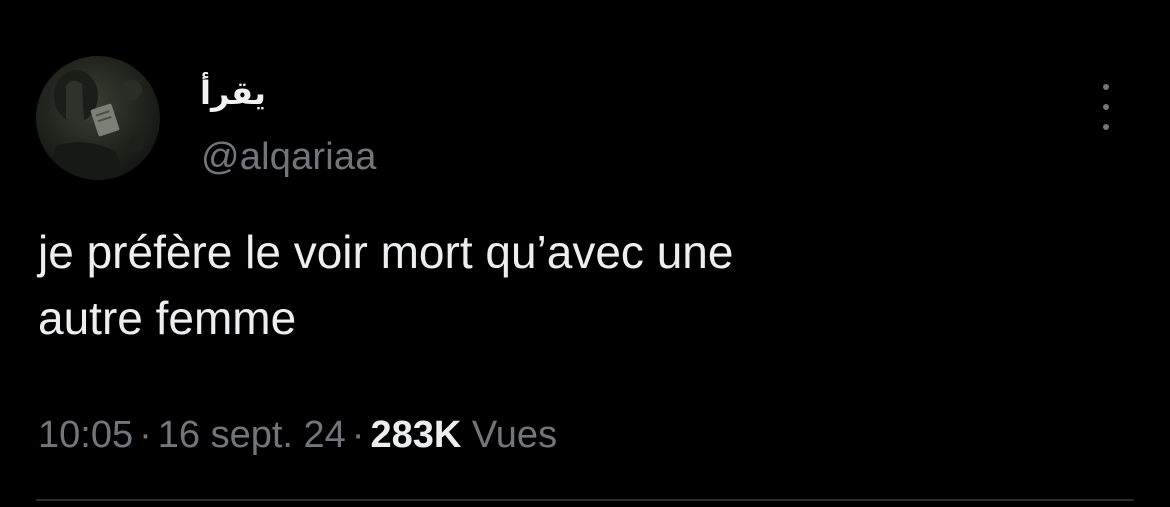 Image resolution: width=1170 pixels, height=507 pixels. What do you see at coordinates (289, 157) in the screenshot?
I see `user-handle: @alqariaa` at bounding box center [289, 157].